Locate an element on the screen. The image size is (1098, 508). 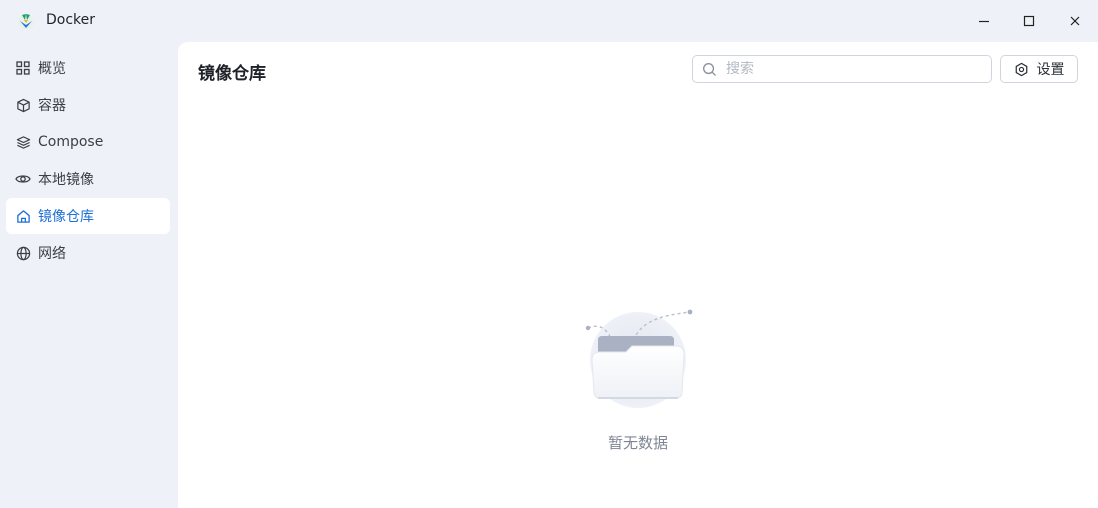
maximize-button is located at coordinates (1029, 21).